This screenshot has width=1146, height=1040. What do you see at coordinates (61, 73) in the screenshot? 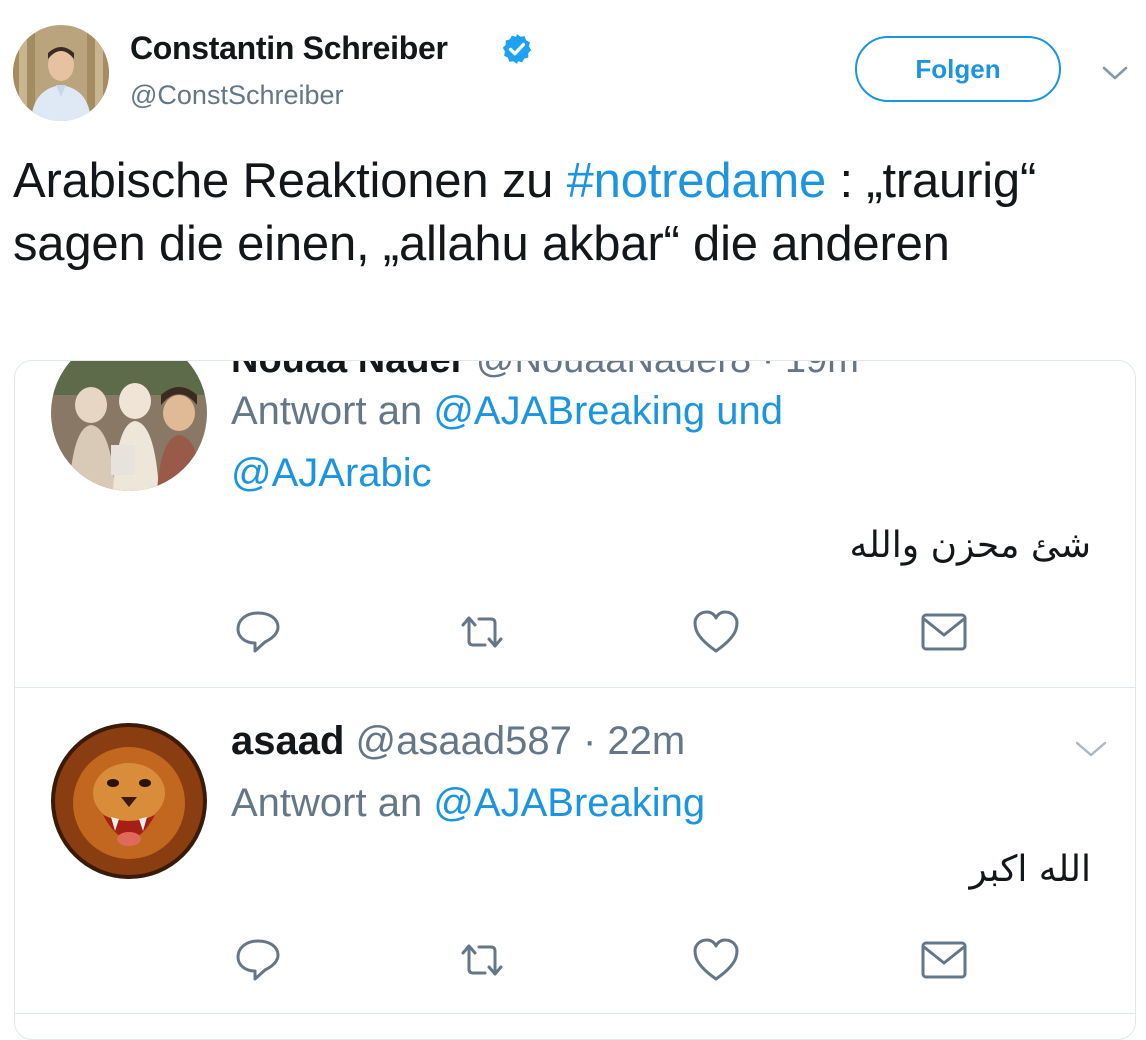
I see `author-avatar` at bounding box center [61, 73].